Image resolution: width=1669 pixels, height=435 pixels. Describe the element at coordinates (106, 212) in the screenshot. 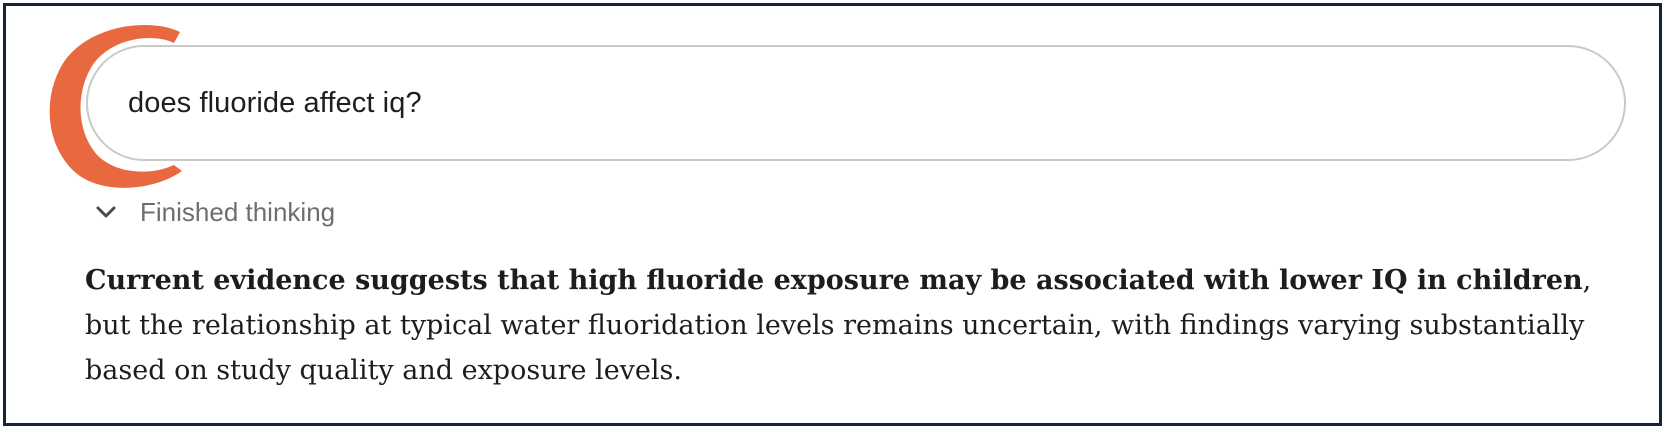

I see `chevron-down-icon` at that location.